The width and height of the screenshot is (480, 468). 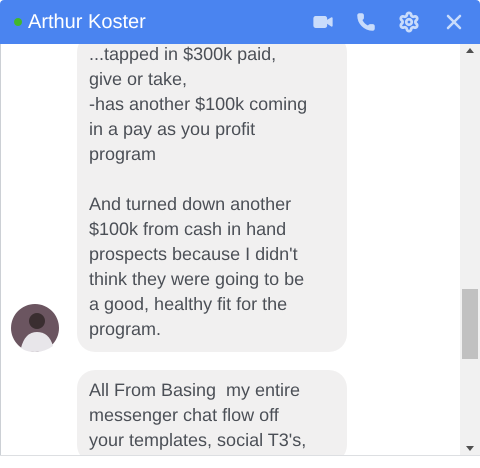 What do you see at coordinates (470, 324) in the screenshot?
I see `scrollbar-thumb` at bounding box center [470, 324].